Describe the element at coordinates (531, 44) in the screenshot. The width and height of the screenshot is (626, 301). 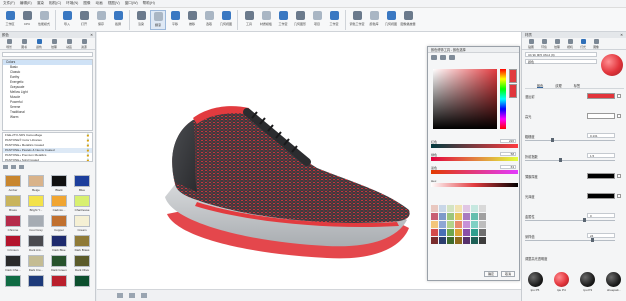
I see `project-tab: 贴图` at that location.